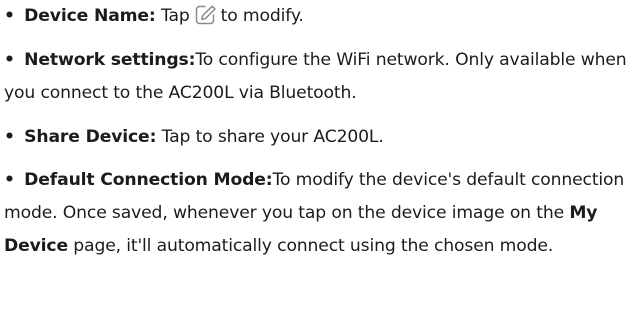 This screenshot has height=313, width=637. I want to click on item-label: Network settings:, so click(110, 60).